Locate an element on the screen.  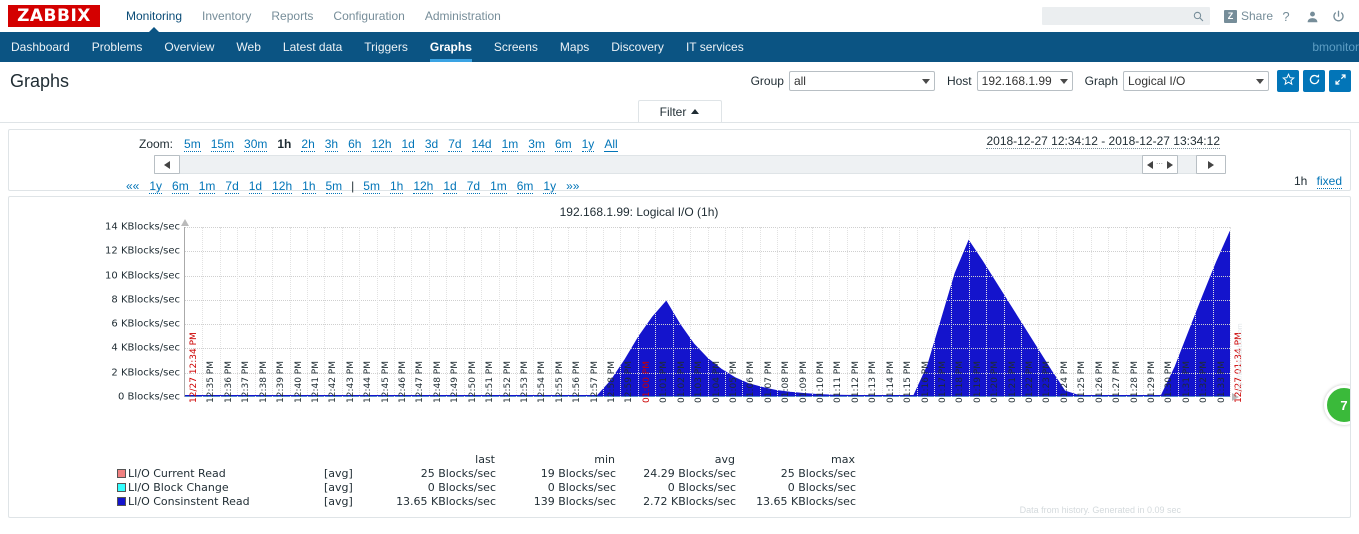
zoom-option-1m: 1m is located at coordinates (510, 144).